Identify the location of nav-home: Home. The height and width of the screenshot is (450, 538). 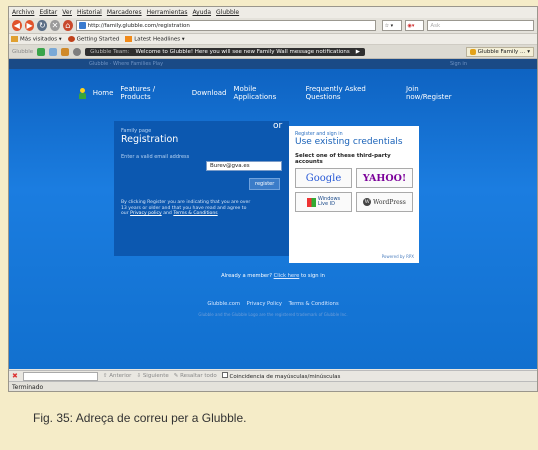
(103, 93).